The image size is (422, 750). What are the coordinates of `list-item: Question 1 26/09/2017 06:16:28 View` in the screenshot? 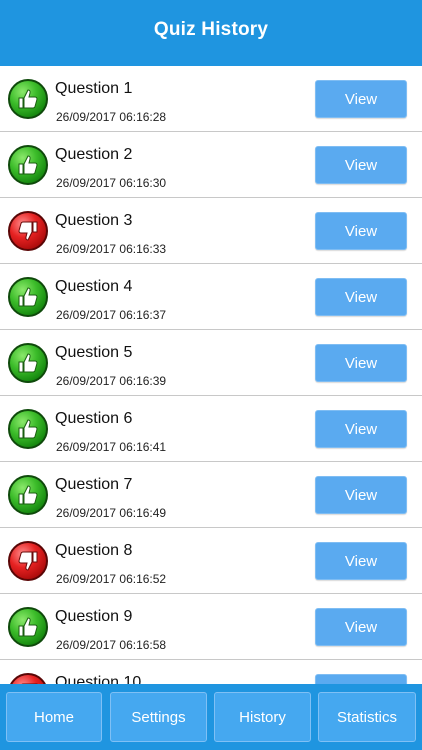 It's located at (211, 99).